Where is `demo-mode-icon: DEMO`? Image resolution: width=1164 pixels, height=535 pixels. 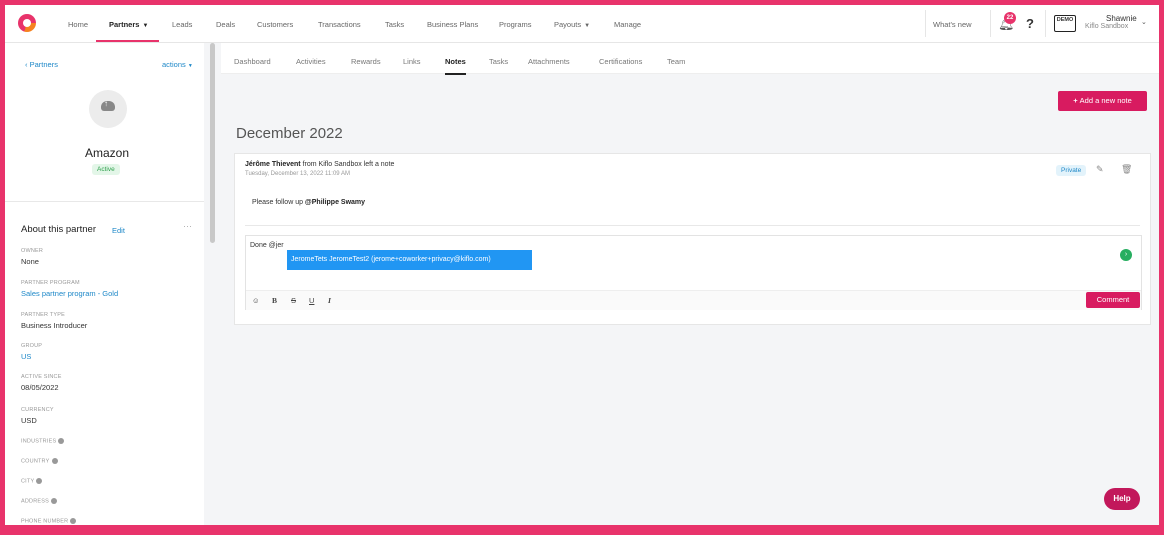 demo-mode-icon: DEMO is located at coordinates (1065, 23).